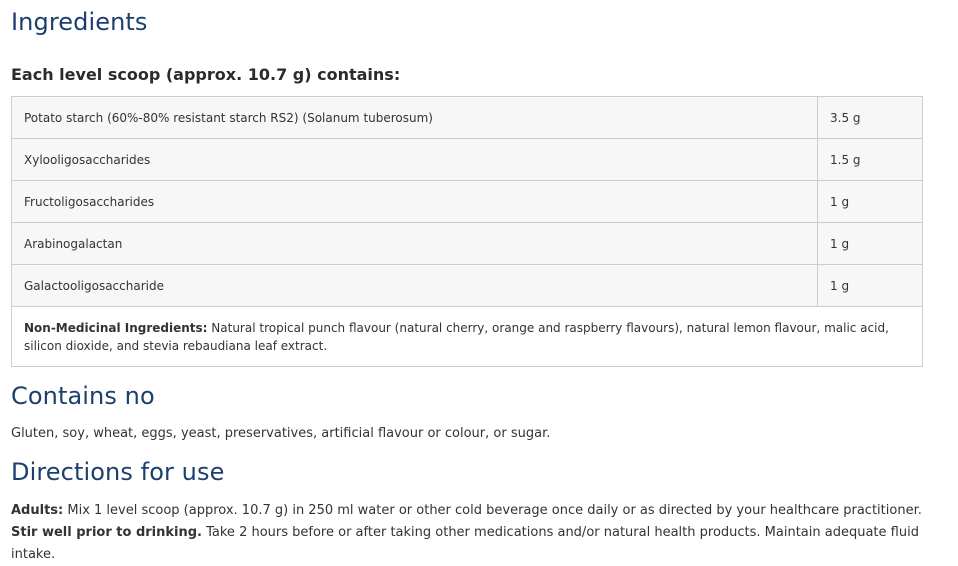  What do you see at coordinates (118, 472) in the screenshot?
I see `directions-title: Directions for use` at bounding box center [118, 472].